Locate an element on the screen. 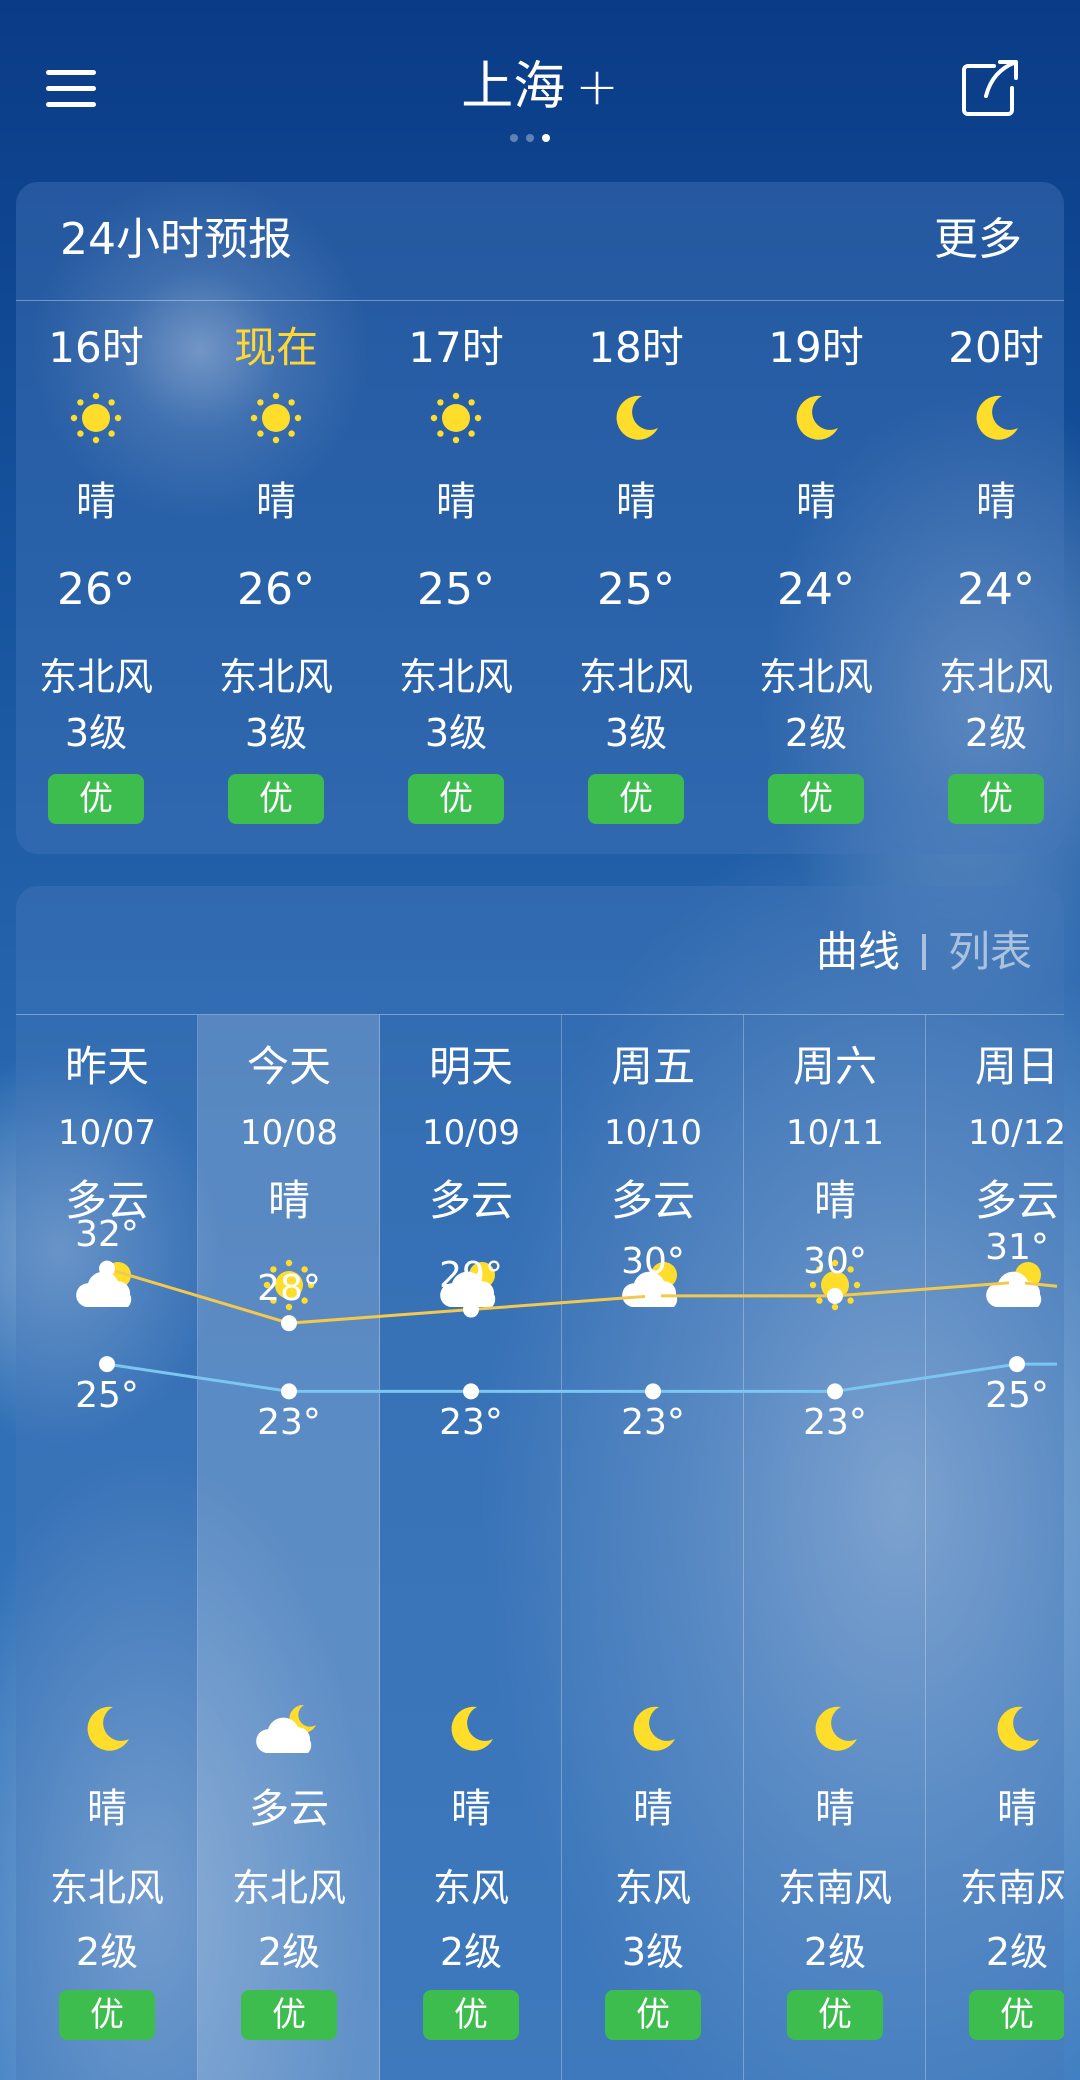 The image size is (1080, 2080). top-bar: 上海 + is located at coordinates (540, 85).